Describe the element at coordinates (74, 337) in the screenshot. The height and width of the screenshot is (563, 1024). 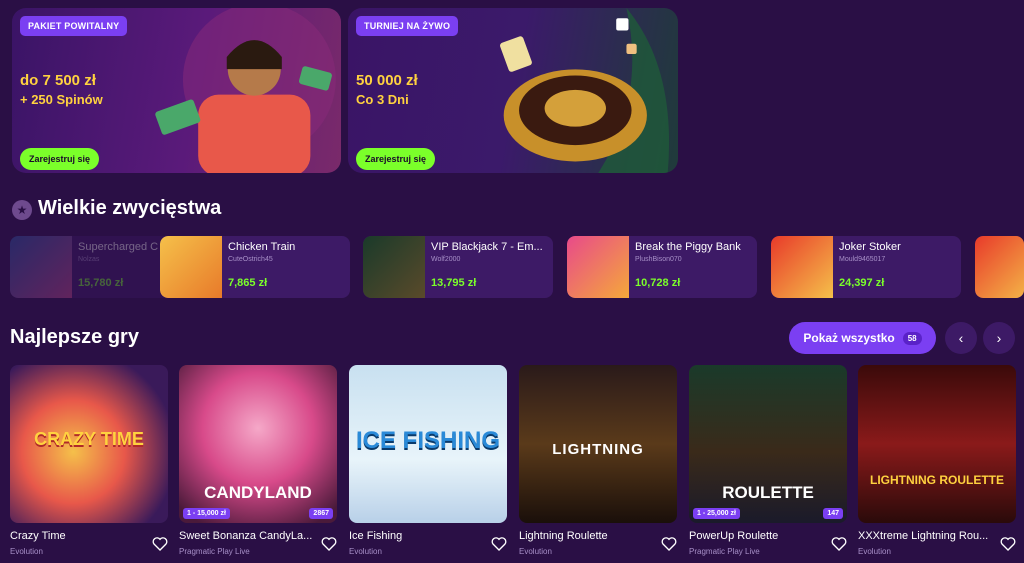
I see `top-games-title: Najlepsze gry` at that location.